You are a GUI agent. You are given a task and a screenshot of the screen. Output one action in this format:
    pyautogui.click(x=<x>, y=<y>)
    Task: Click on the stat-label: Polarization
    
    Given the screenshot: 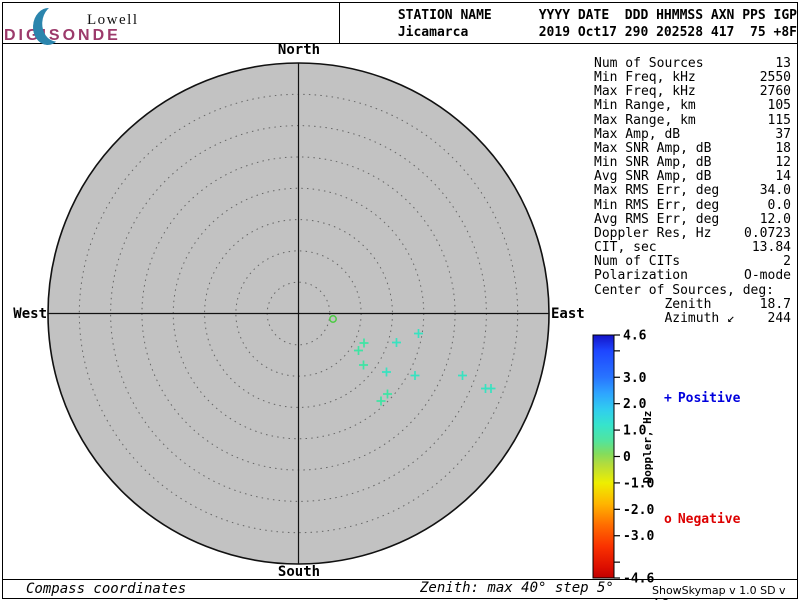 What is the action you would take?
    pyautogui.click(x=641, y=276)
    